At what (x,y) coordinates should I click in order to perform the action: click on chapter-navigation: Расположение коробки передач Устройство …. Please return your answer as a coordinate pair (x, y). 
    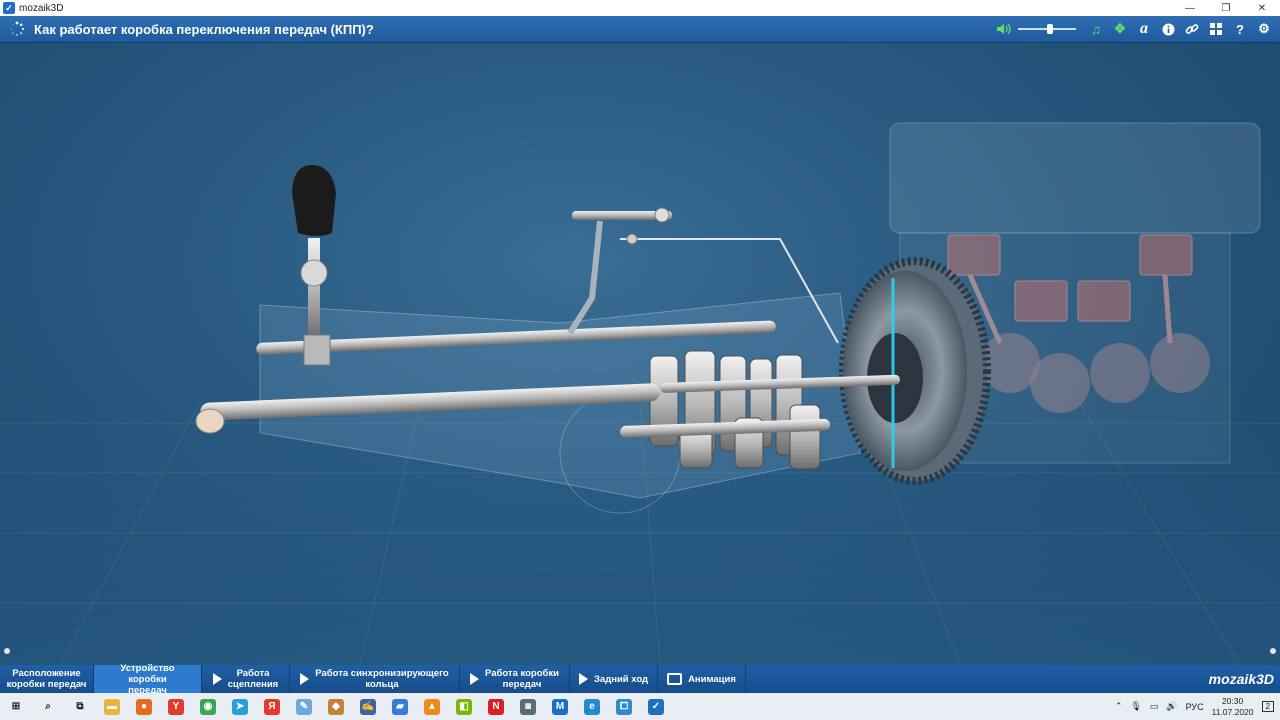
    Looking at the image, I should click on (640, 679).